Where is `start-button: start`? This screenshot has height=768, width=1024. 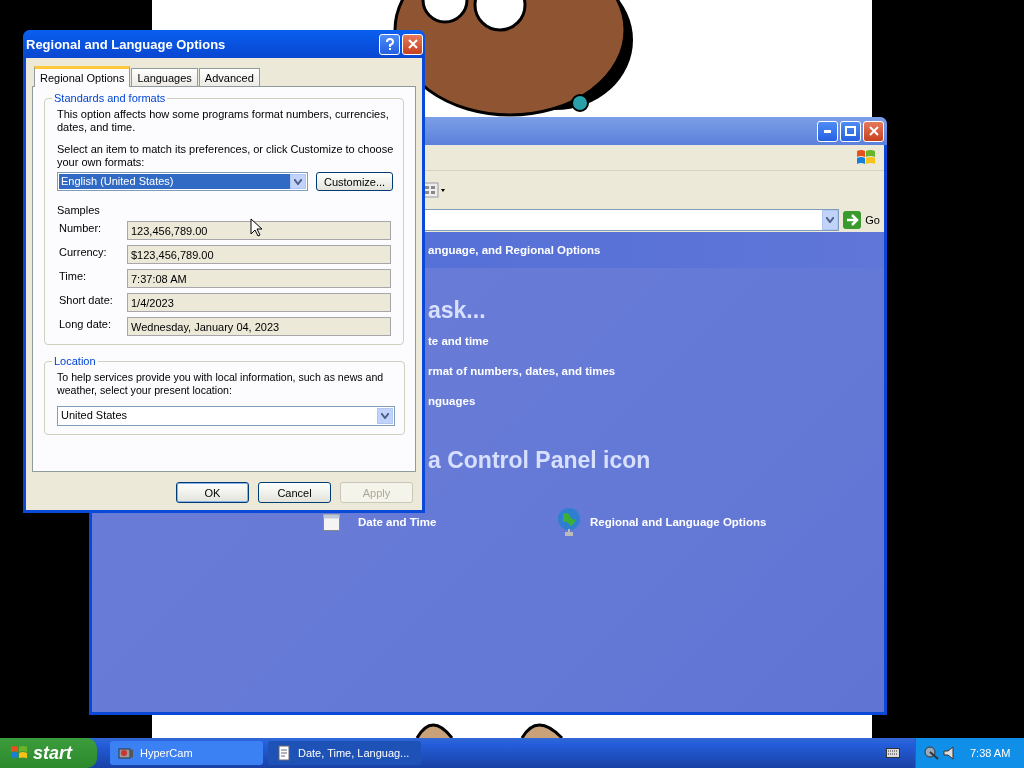
start-button: start is located at coordinates (48, 753).